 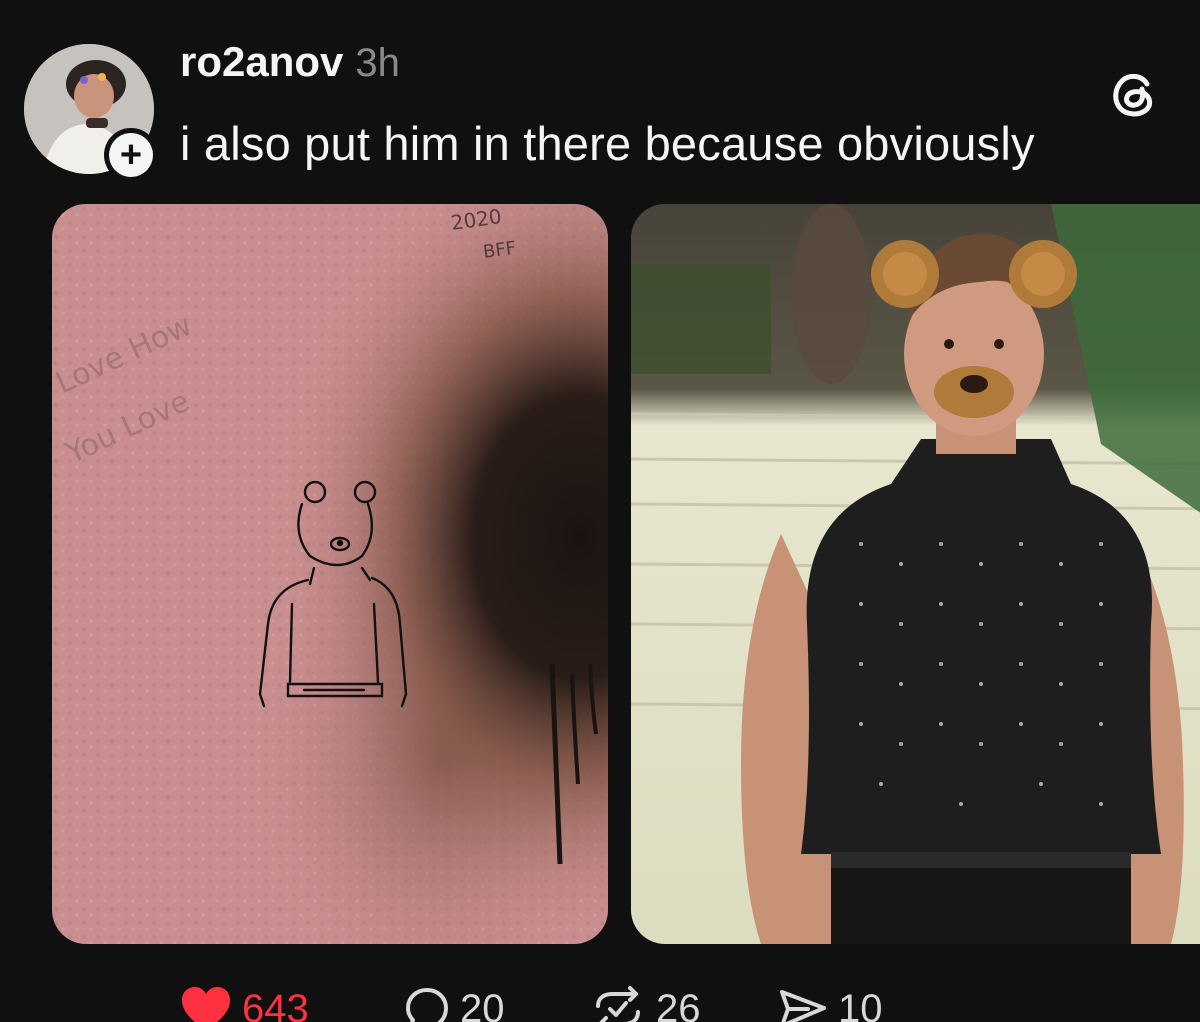 I want to click on follow-button: +, so click(x=131, y=155).